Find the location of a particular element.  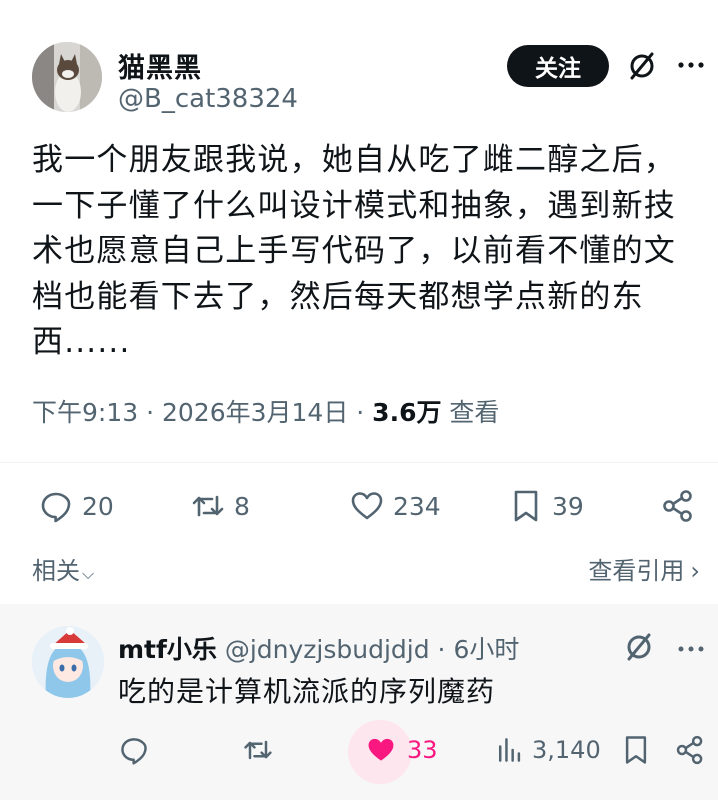

related-toggle: 相关 ⌵ is located at coordinates (63, 568).